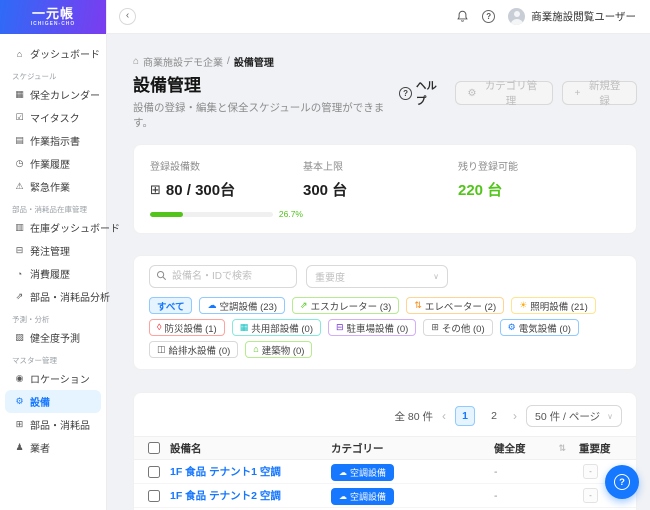 The width and height of the screenshot is (650, 510). Describe the element at coordinates (194, 349) in the screenshot. I see `filter-chip-plumbing: ◫ 給排水設備 (0)` at that location.